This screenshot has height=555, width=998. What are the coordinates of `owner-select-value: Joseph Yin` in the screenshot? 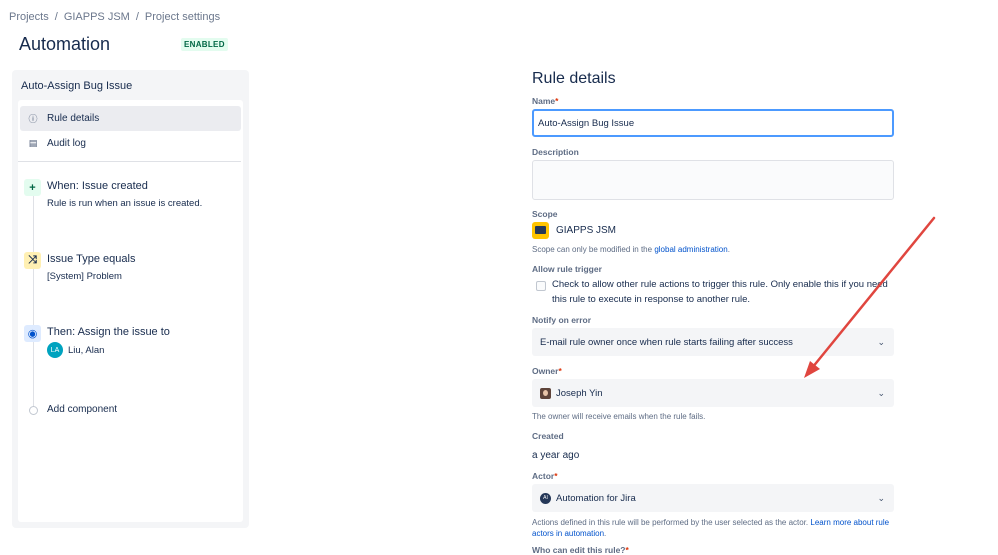 It's located at (579, 393).